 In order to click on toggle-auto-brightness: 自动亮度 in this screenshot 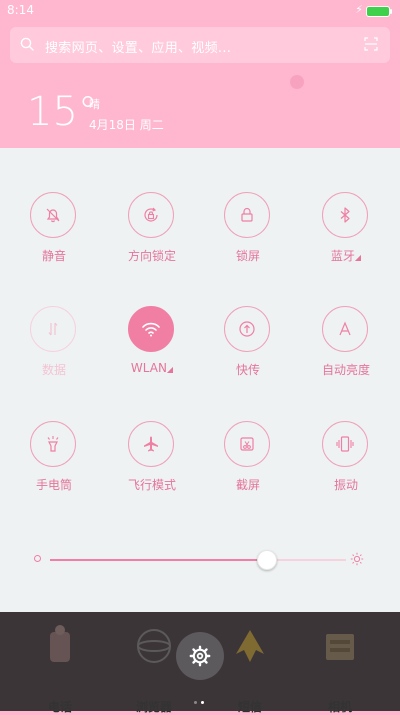, I will do `click(346, 346)`.